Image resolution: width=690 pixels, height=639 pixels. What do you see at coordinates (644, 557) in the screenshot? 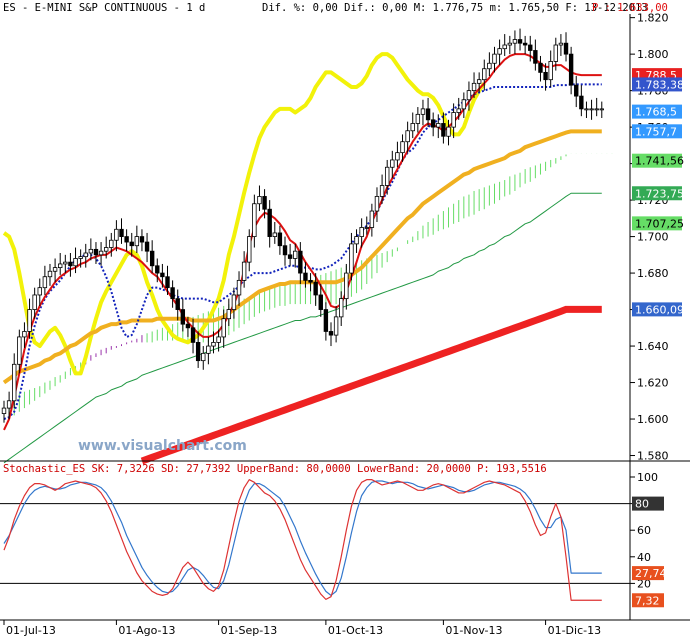
I see `stochastic-tick-label: 40` at bounding box center [644, 557].